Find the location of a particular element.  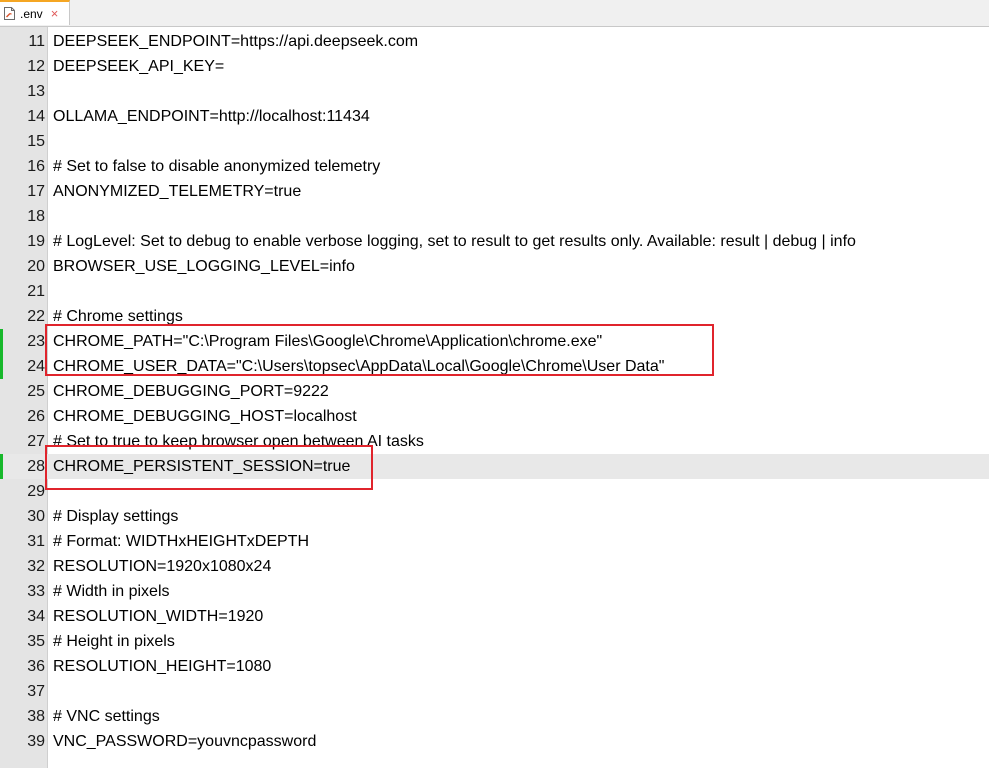

code-line: 25 CHROME_DEBUGGING_PORT=9222 is located at coordinates (494, 391).